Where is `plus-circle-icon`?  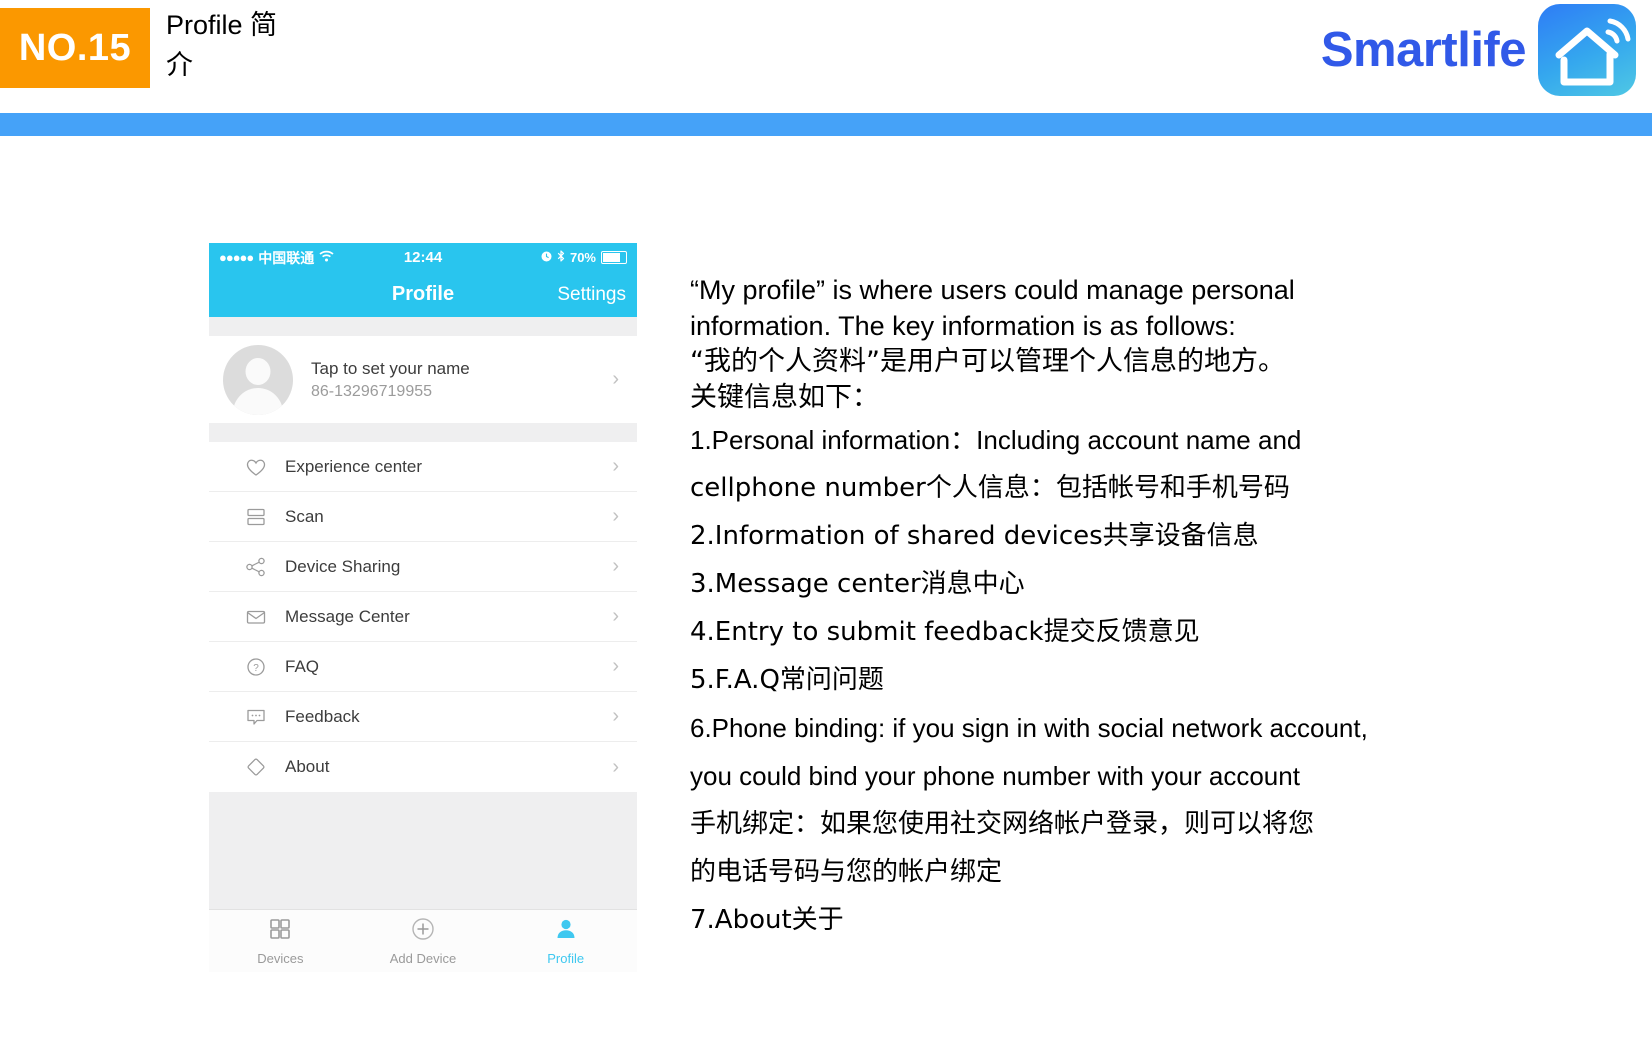 plus-circle-icon is located at coordinates (423, 931).